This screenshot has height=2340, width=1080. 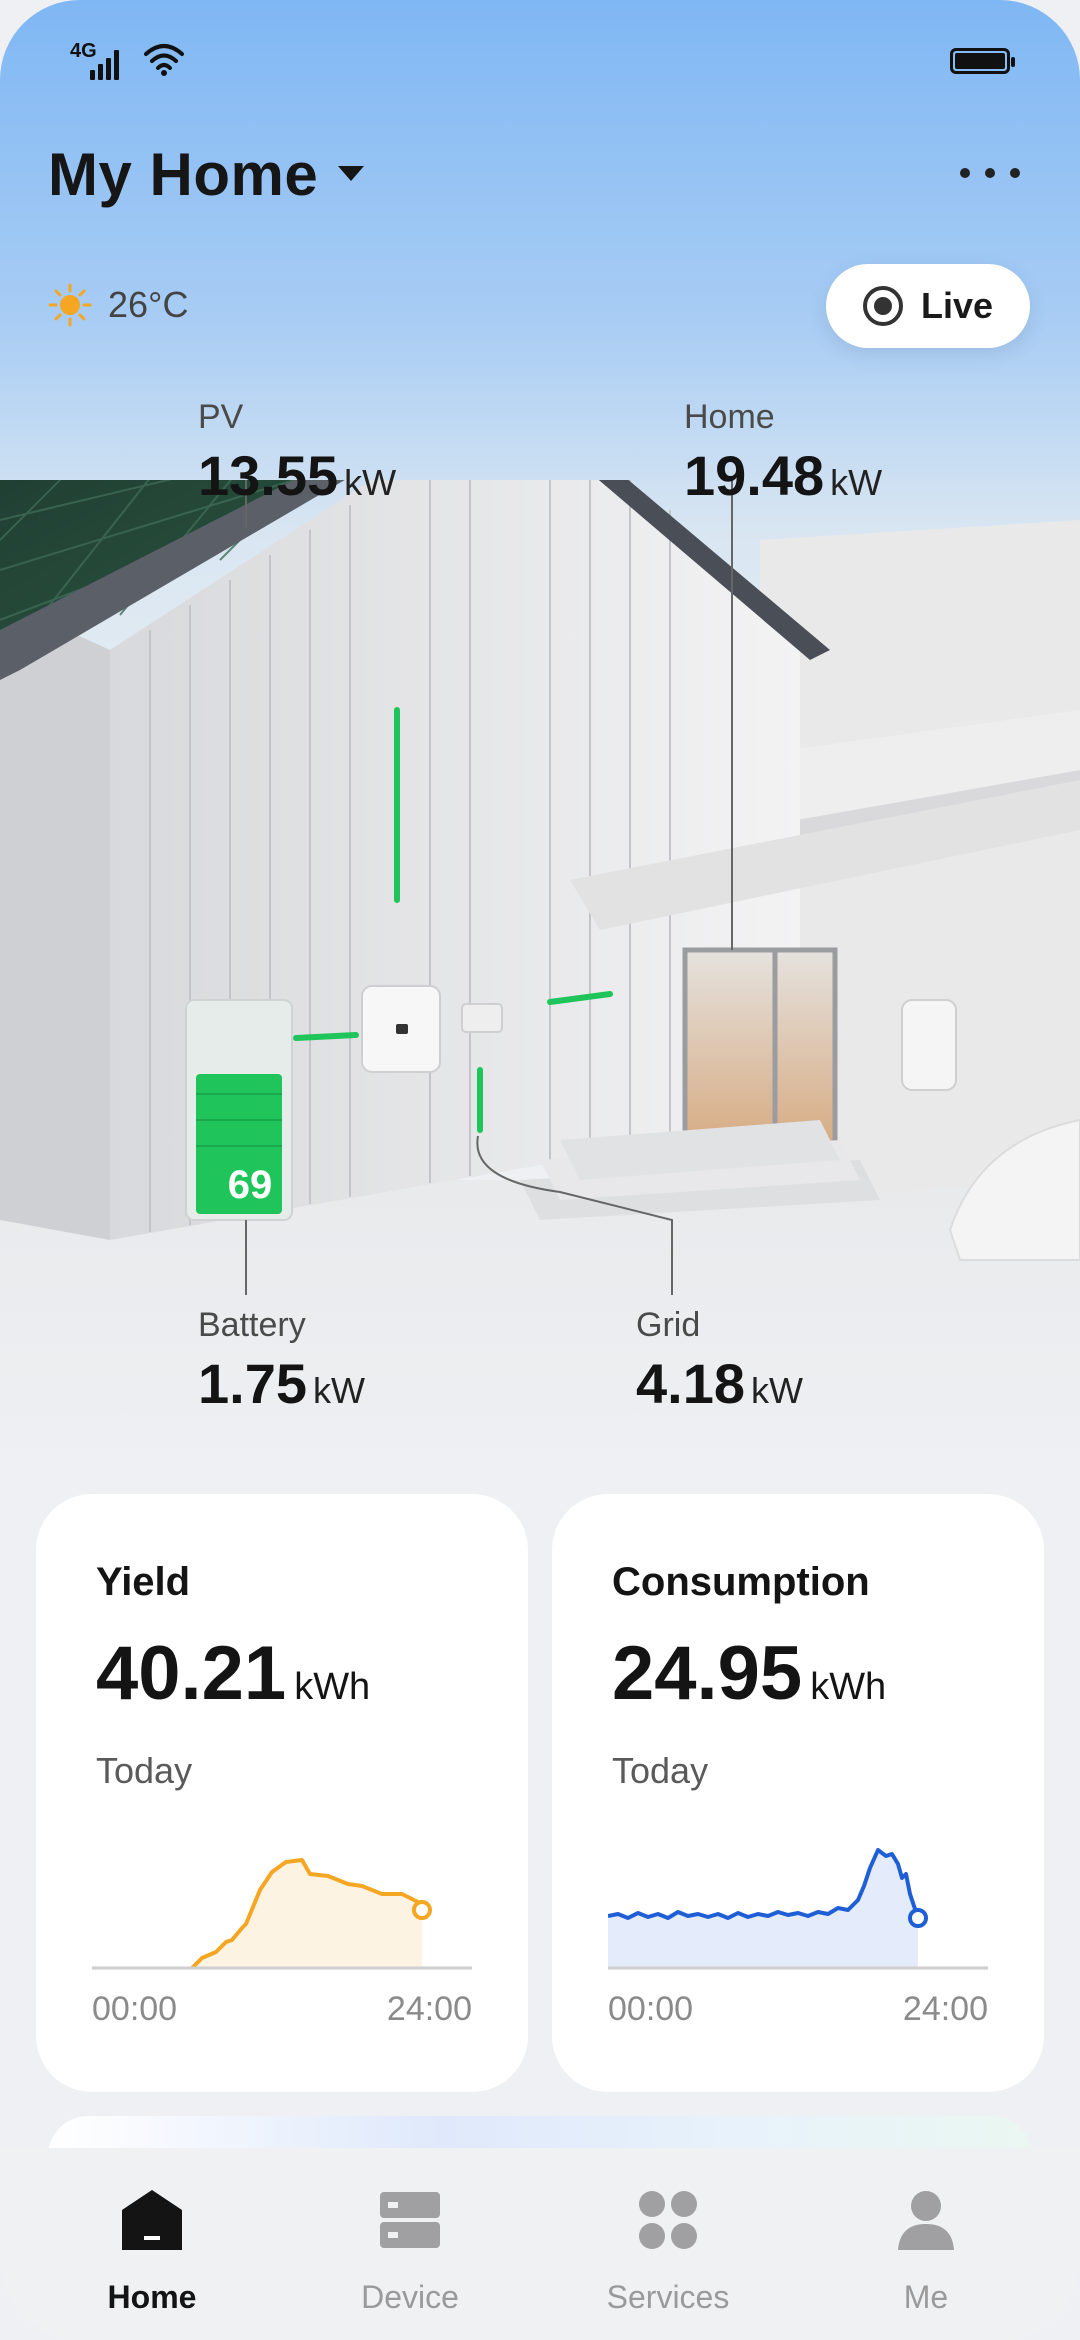 What do you see at coordinates (856, 482) in the screenshot?
I see `home-unit: kW` at bounding box center [856, 482].